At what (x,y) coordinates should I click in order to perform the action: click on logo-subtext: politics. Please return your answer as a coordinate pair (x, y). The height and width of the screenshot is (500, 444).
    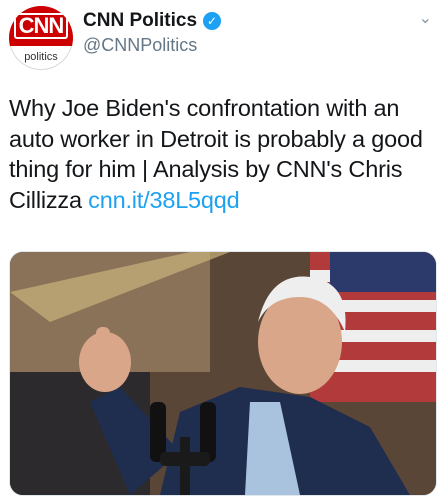
    Looking at the image, I should click on (41, 57).